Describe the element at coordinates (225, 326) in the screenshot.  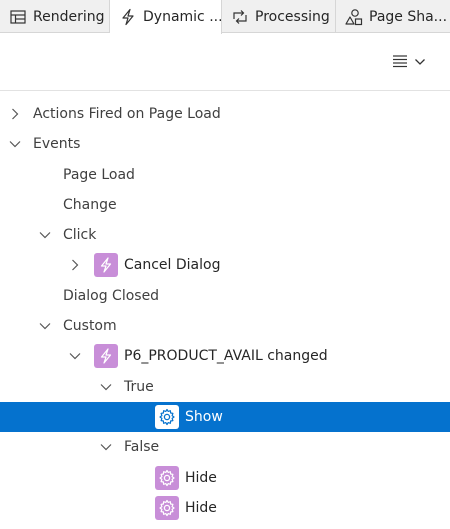
I see `tree-node-custom: Custom` at that location.